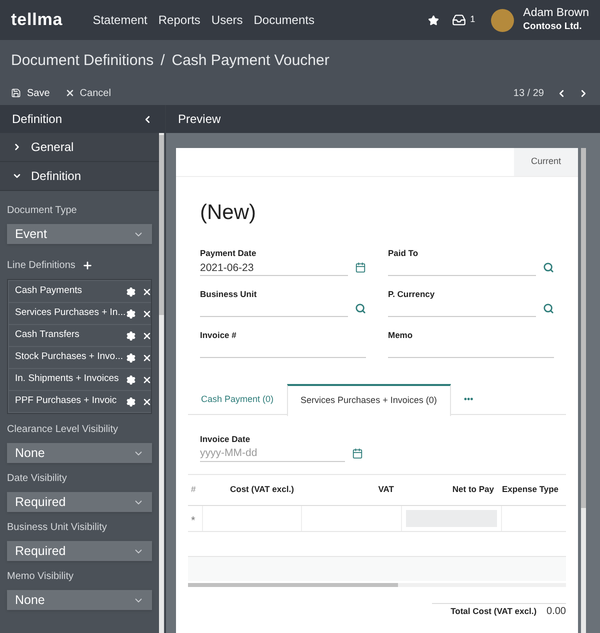 The width and height of the screenshot is (600, 633). What do you see at coordinates (179, 20) in the screenshot?
I see `nav-link: Reports` at bounding box center [179, 20].